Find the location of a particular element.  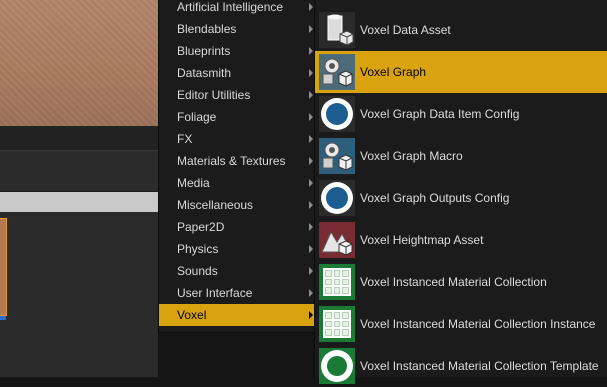

asset-thumbnail is located at coordinates (3, 267).